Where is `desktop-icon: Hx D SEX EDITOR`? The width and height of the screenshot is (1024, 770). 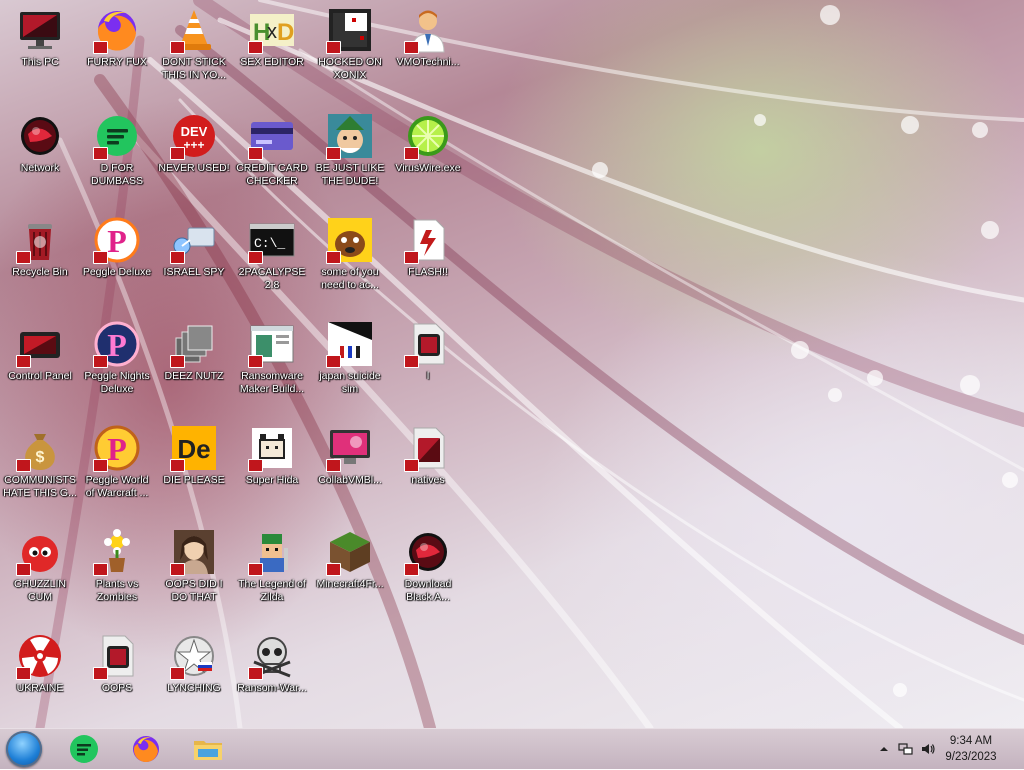 desktop-icon: Hx D SEX EDITOR is located at coordinates (272, 52).